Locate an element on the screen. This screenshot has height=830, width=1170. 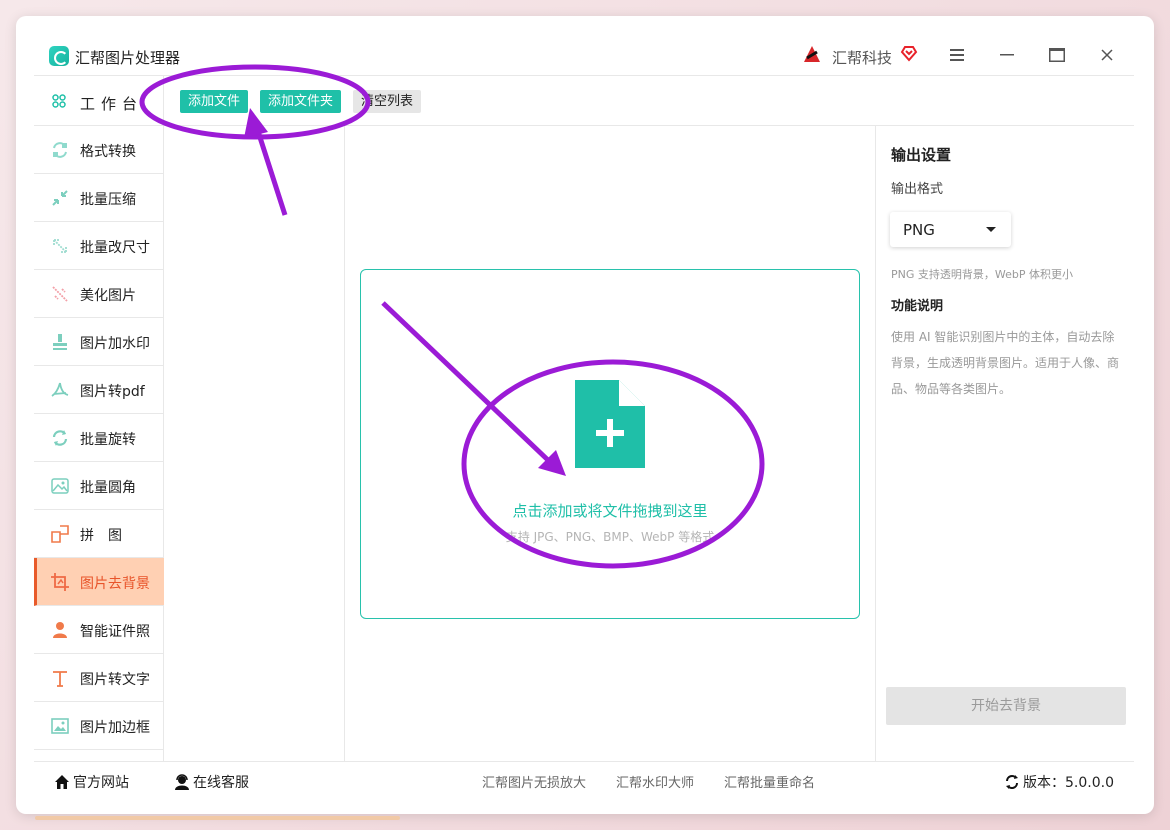
online-support-label: 在线客服 is located at coordinates (221, 783).